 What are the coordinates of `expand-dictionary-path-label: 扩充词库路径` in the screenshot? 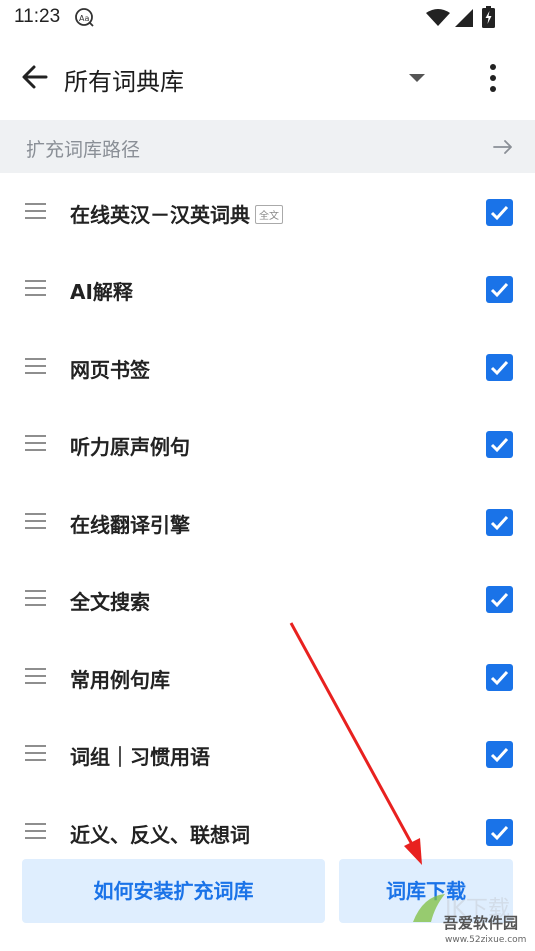 It's located at (83, 150).